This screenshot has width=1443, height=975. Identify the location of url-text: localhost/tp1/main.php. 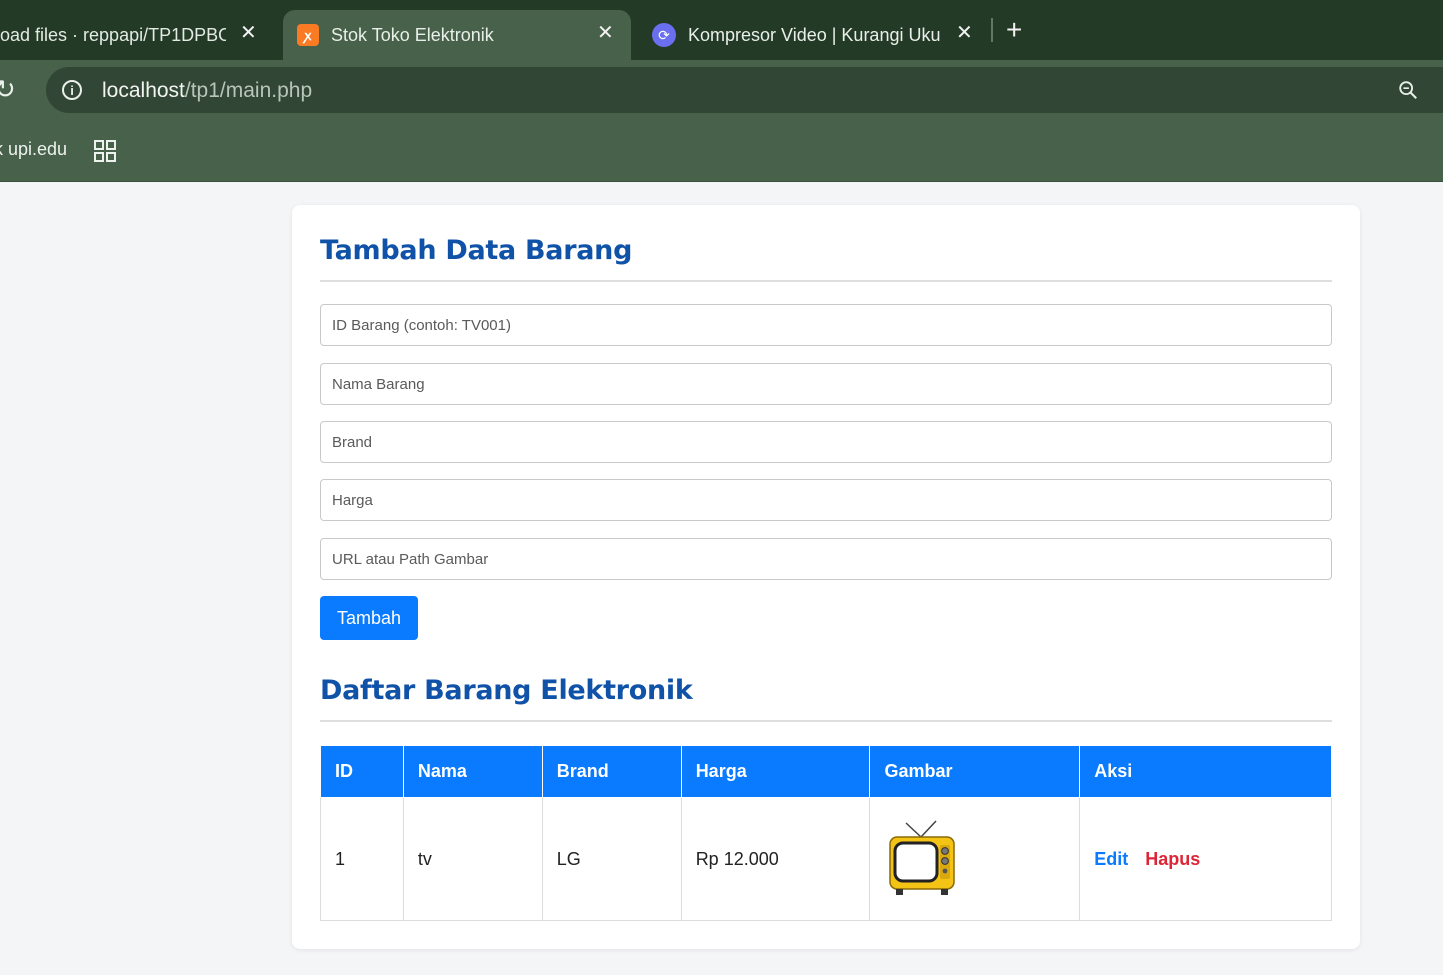
(207, 91).